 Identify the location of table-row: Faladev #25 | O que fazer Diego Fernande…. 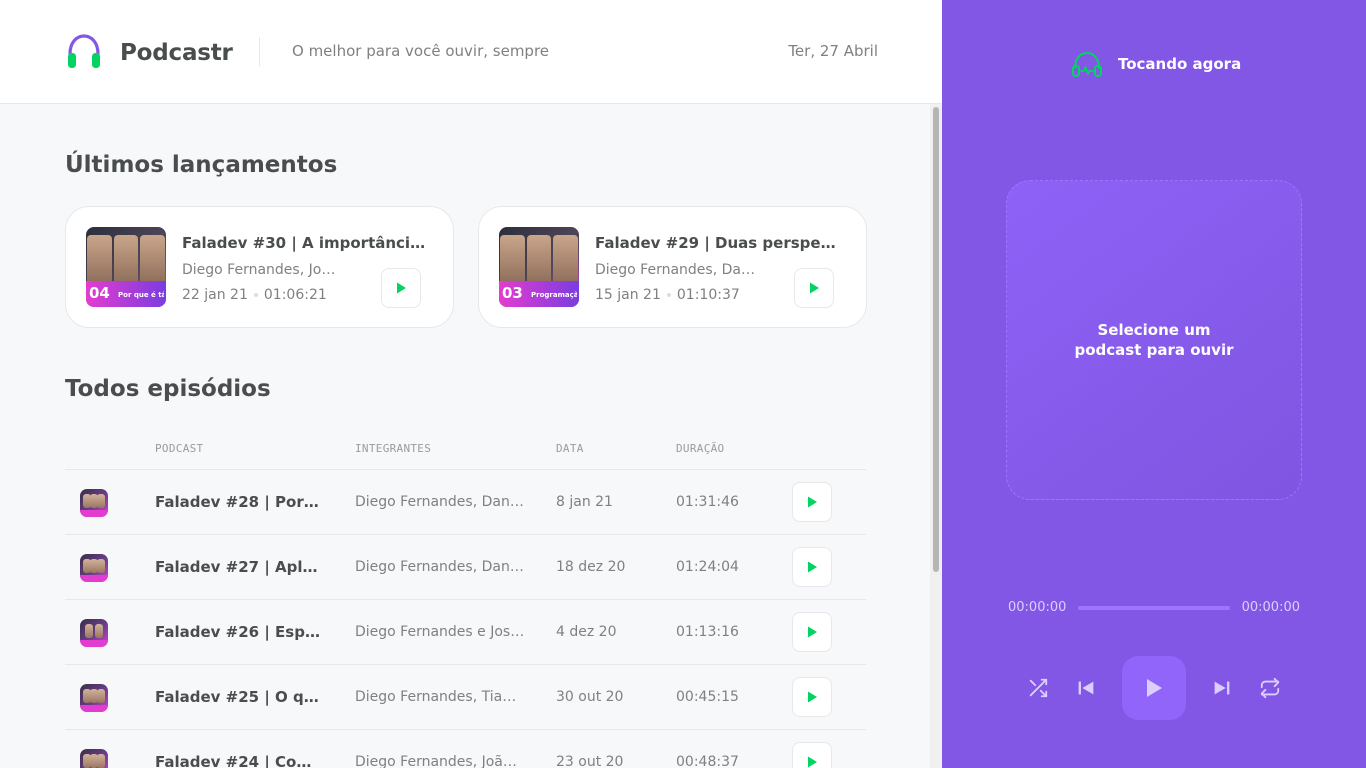
(465, 697).